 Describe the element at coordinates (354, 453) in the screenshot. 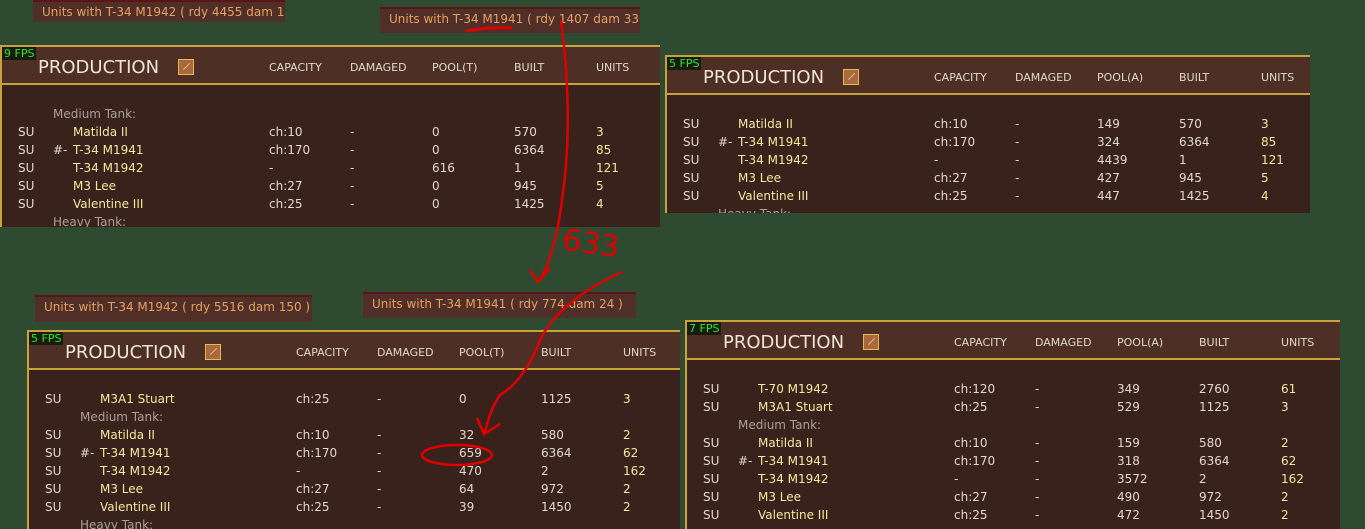

I see `table-row: SU #- T-34 M1941 ch:170 - 659 6364 62` at that location.